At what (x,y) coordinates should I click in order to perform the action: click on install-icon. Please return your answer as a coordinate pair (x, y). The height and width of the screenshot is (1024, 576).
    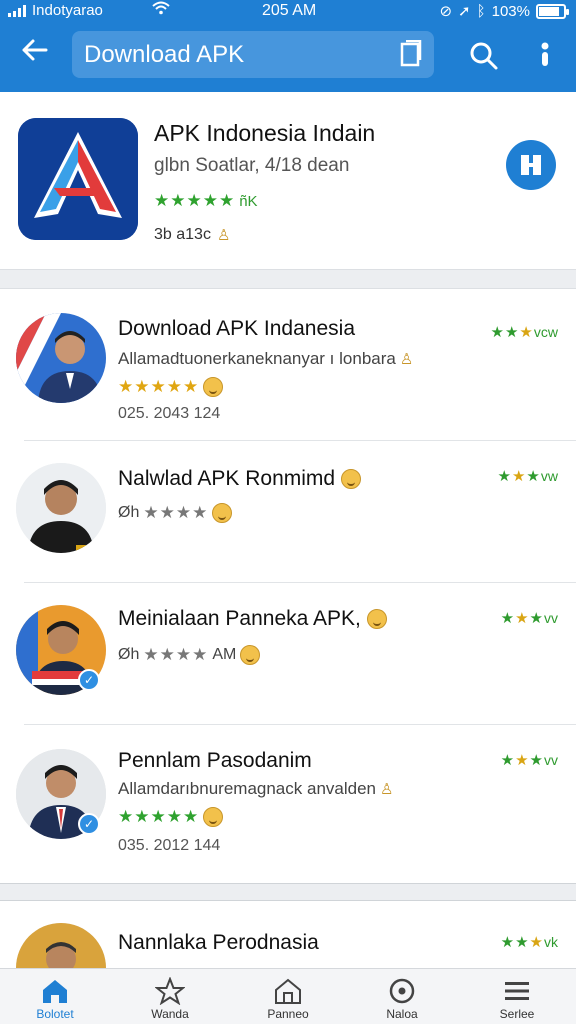
    Looking at the image, I should click on (531, 165).